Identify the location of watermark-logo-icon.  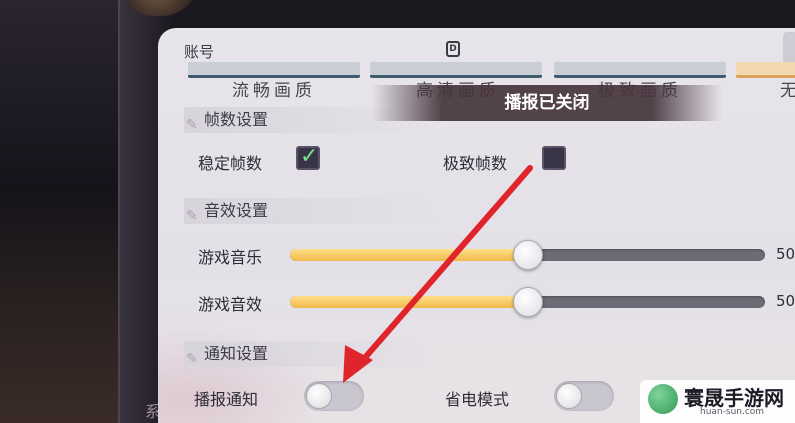
(663, 399).